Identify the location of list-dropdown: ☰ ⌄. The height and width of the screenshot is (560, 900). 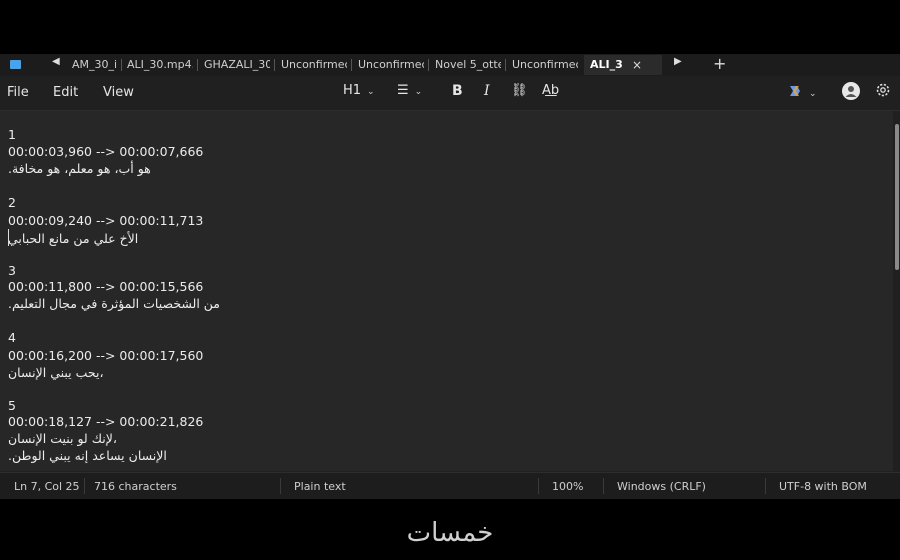
(409, 90).